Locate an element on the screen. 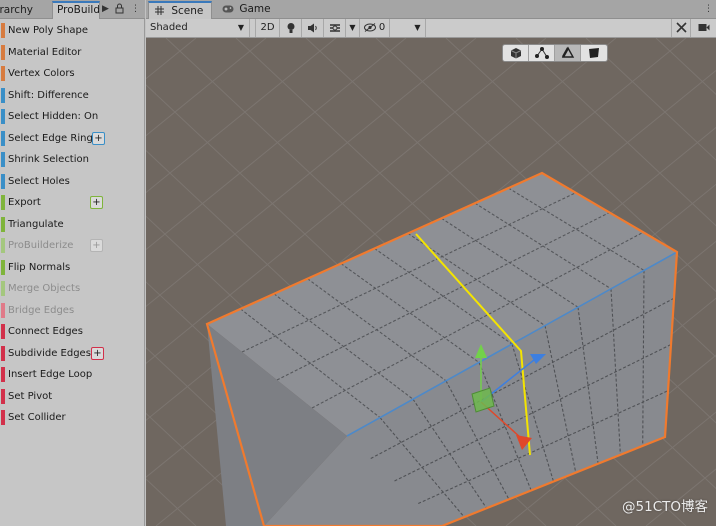  scene-tab-bar: Scene Game ⋮ is located at coordinates (431, 9).